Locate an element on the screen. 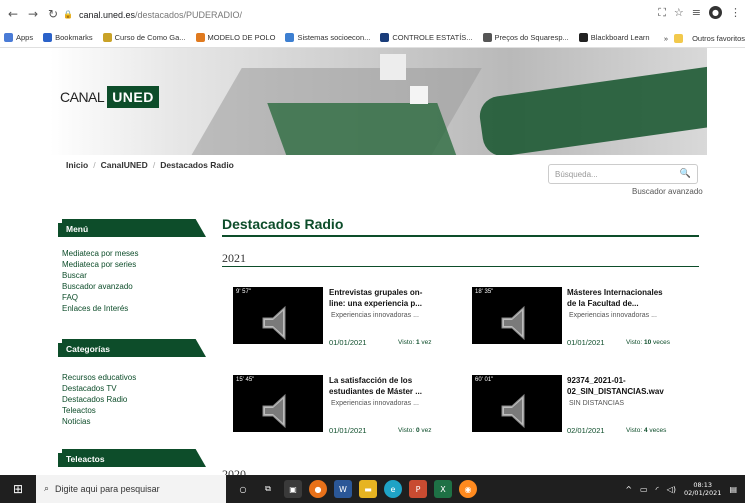  store-icon: ▣ is located at coordinates (293, 489).